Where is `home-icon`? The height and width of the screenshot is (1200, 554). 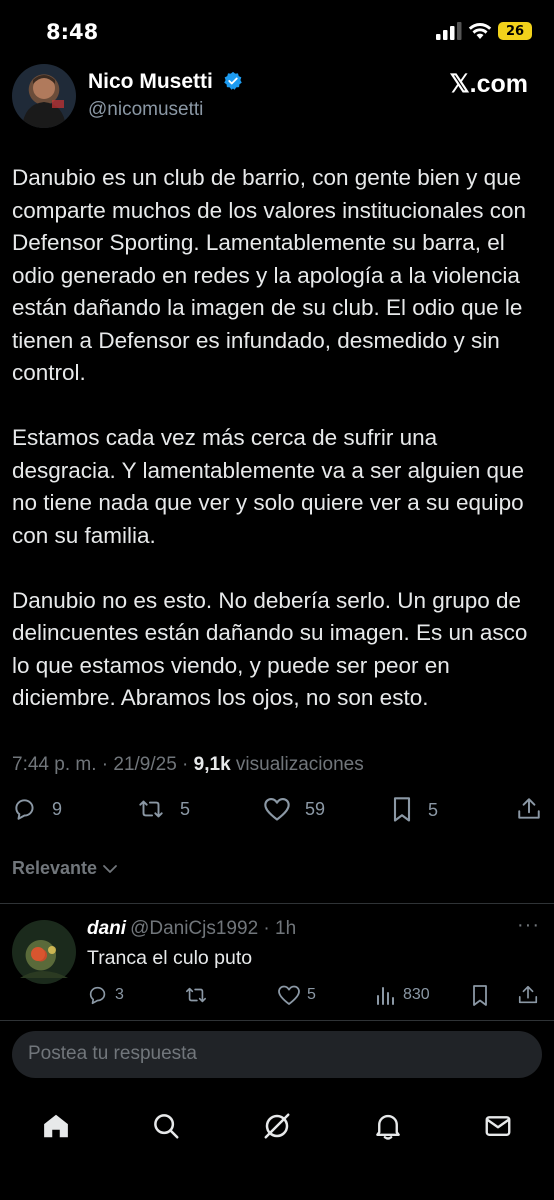 home-icon is located at coordinates (56, 1126).